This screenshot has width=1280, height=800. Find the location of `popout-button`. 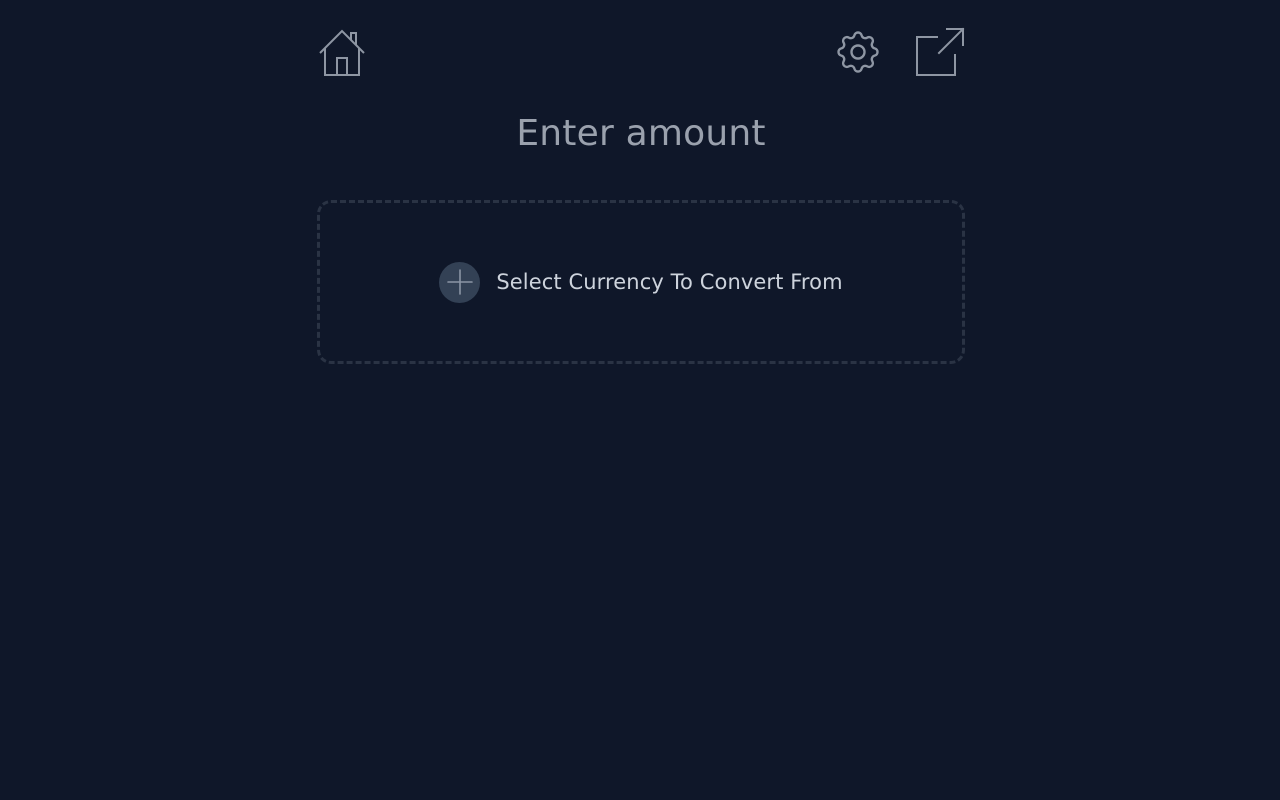

popout-button is located at coordinates (940, 52).